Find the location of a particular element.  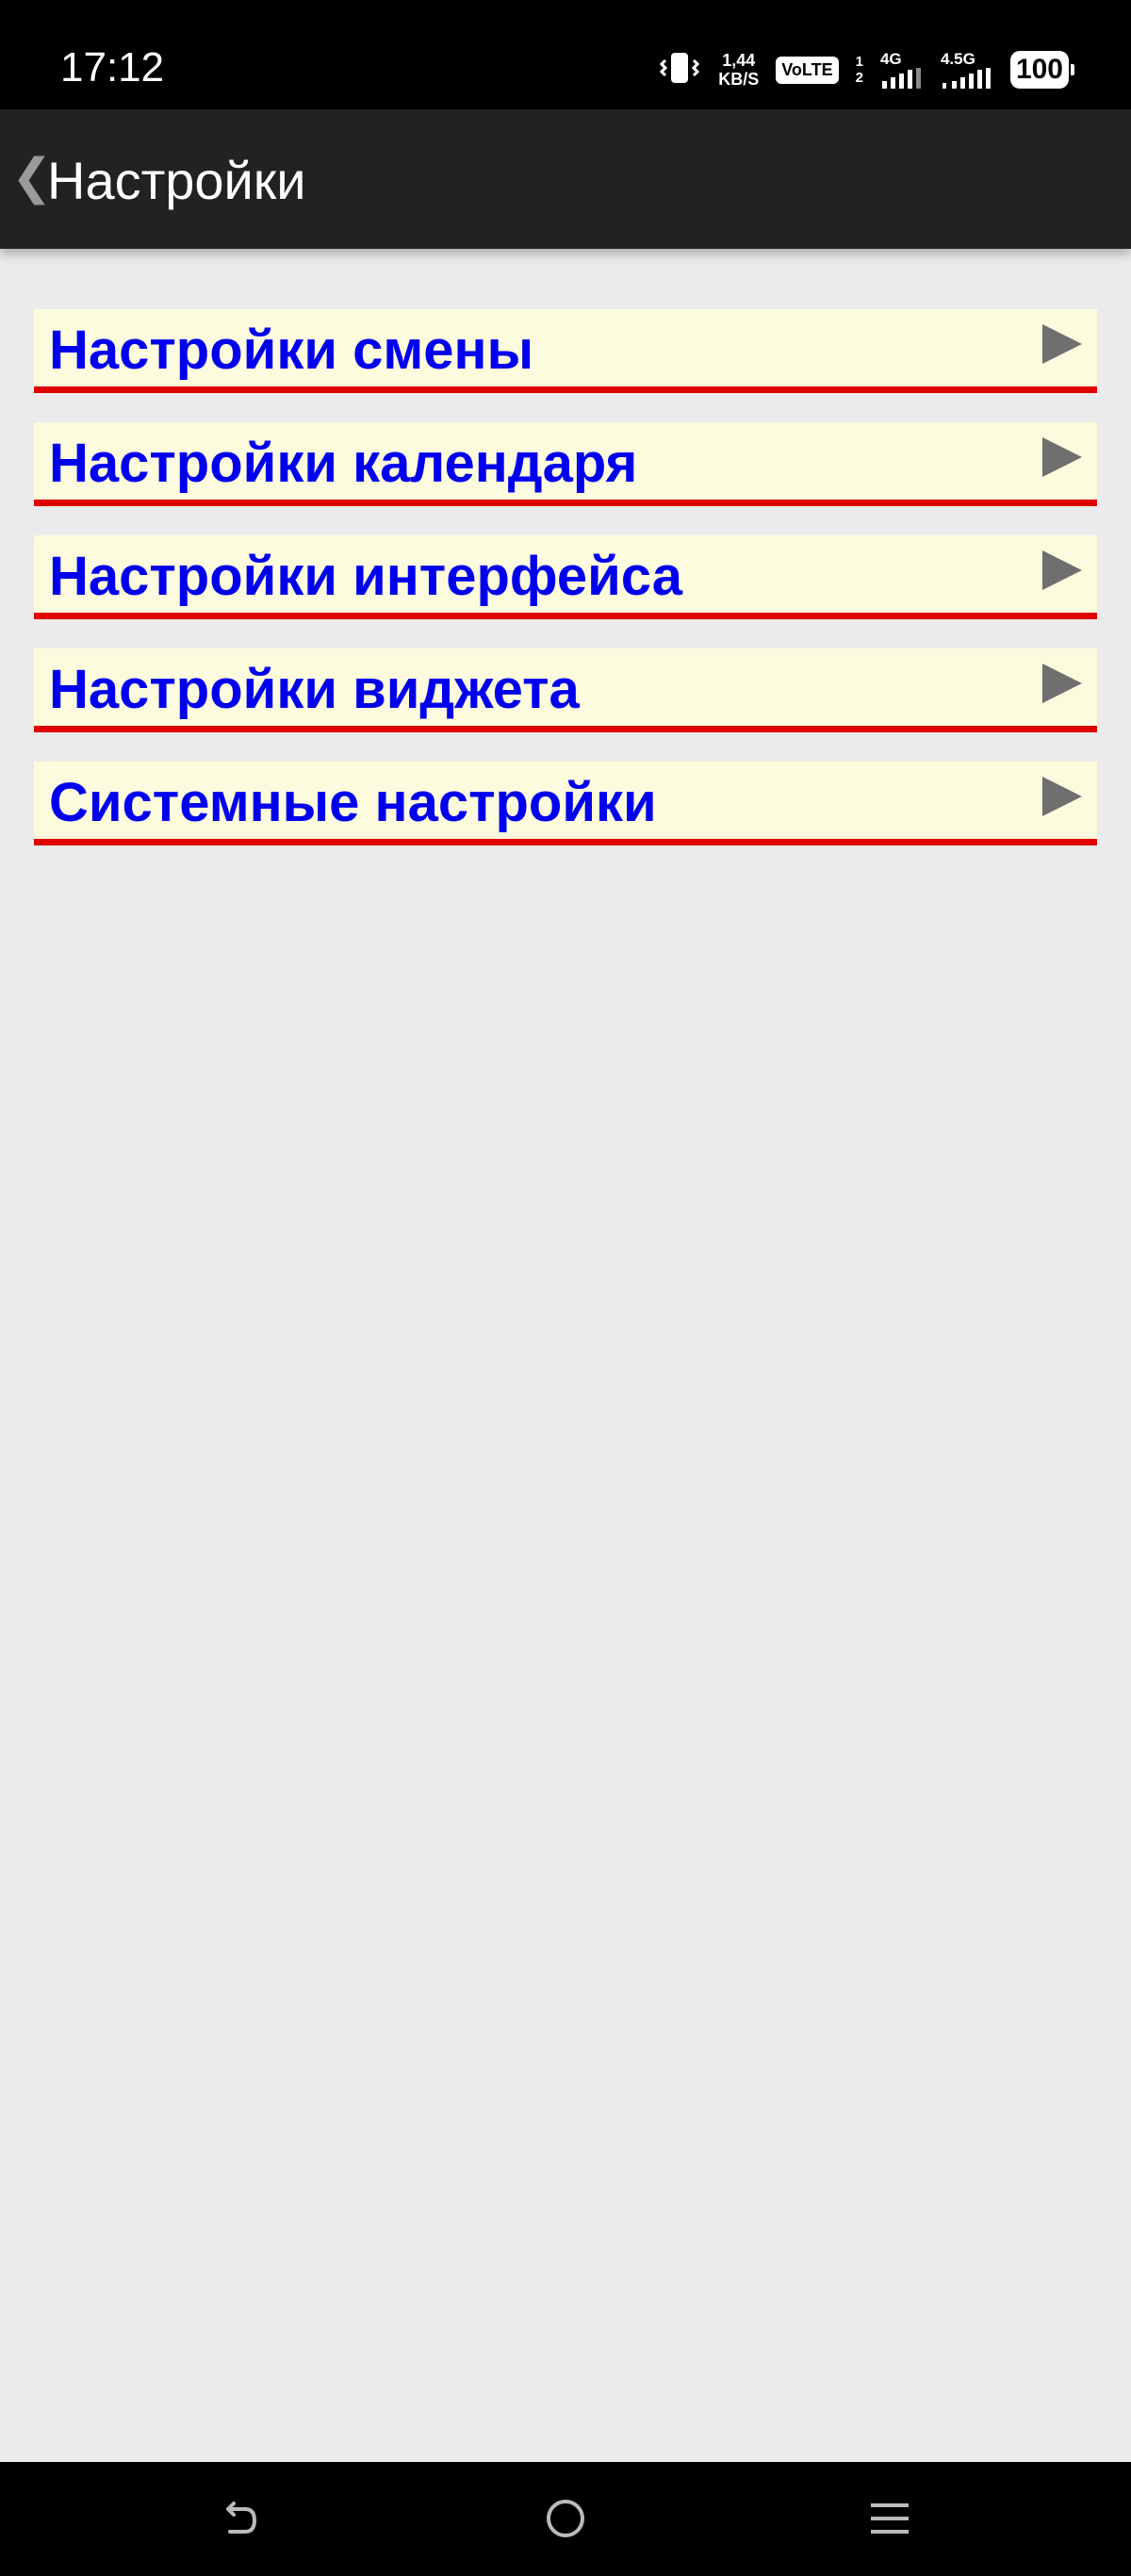

menu-item-shift-settings: Настройки смены is located at coordinates (566, 351).